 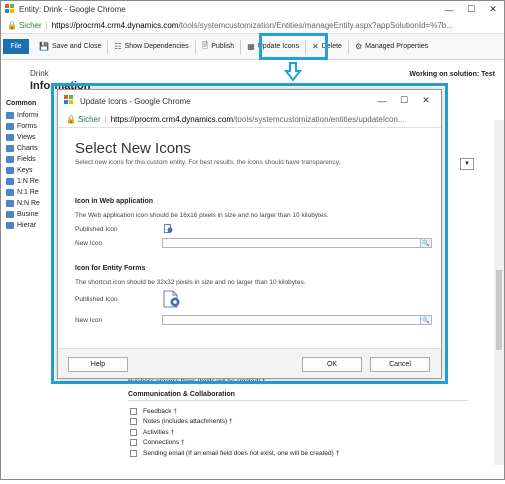 What do you see at coordinates (332, 364) in the screenshot?
I see `ok-button: OK` at bounding box center [332, 364].